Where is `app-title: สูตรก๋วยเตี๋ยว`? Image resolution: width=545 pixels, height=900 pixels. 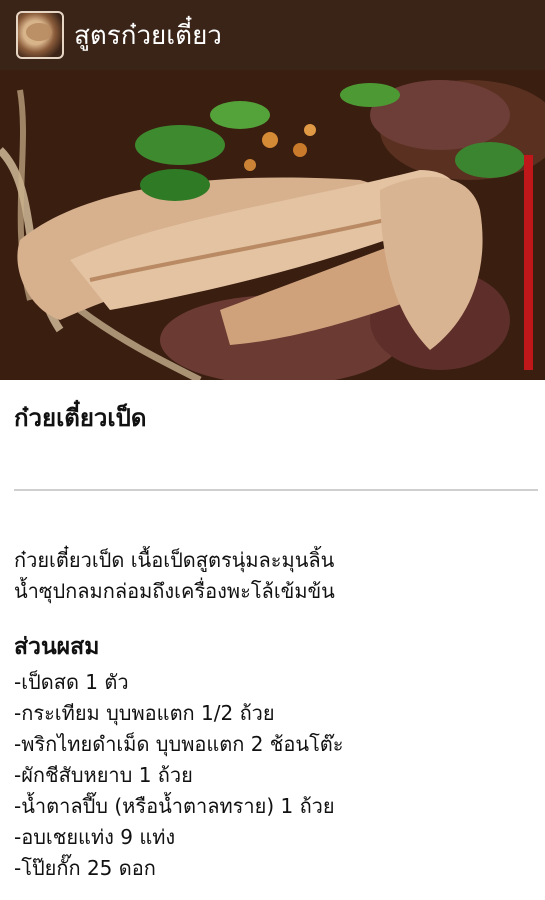 app-title: สูตรก๋วยเตี๋ยว is located at coordinates (148, 35).